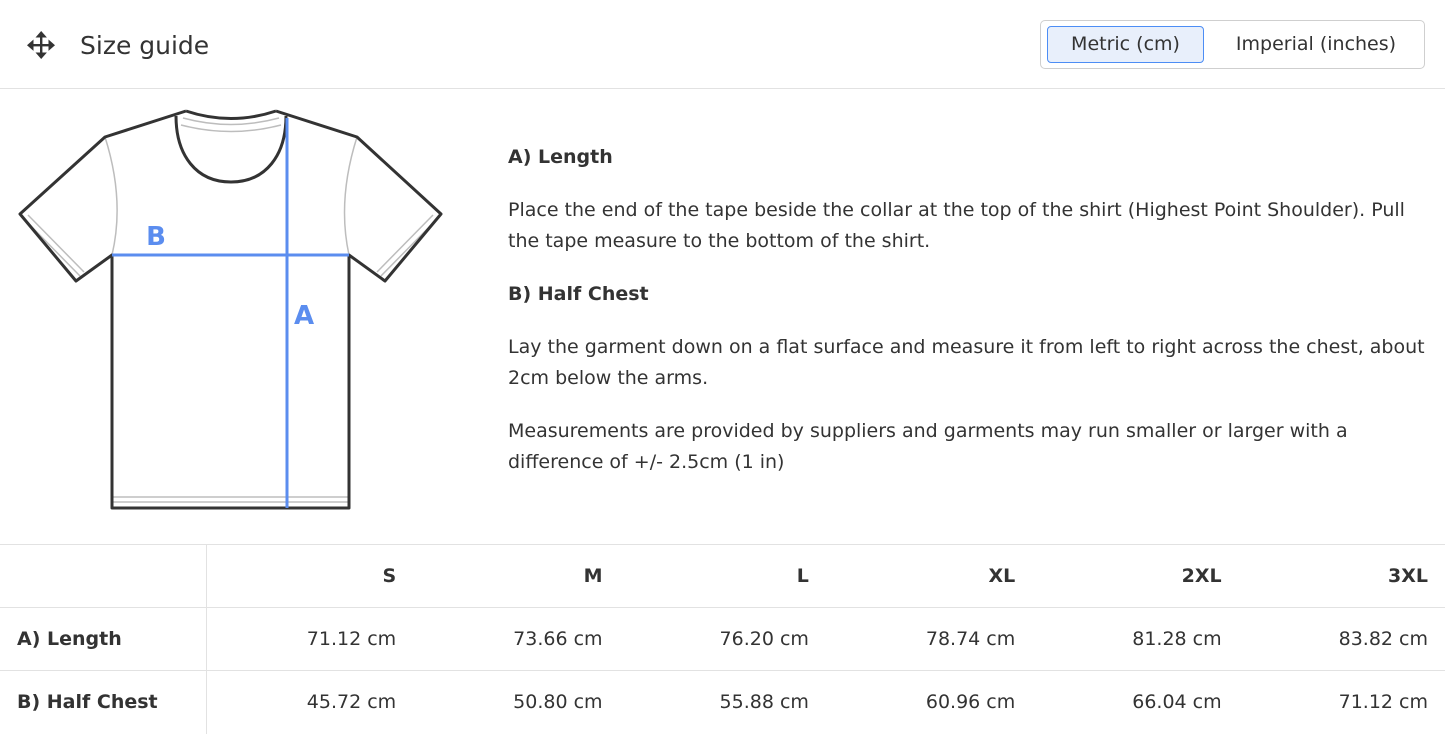  Describe the element at coordinates (1125, 44) in the screenshot. I see `metric-button: Metric (cm)` at that location.